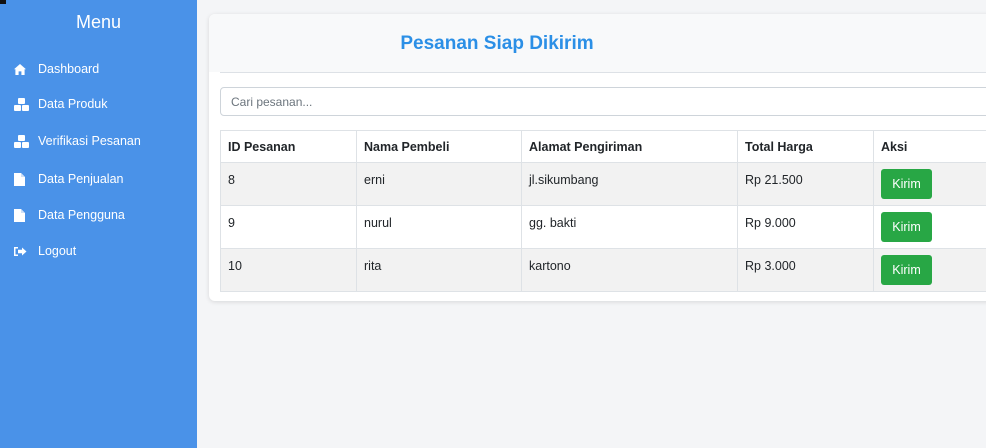  Describe the element at coordinates (73, 104) in the screenshot. I see `sidebar-item-label: Data Produk` at that location.